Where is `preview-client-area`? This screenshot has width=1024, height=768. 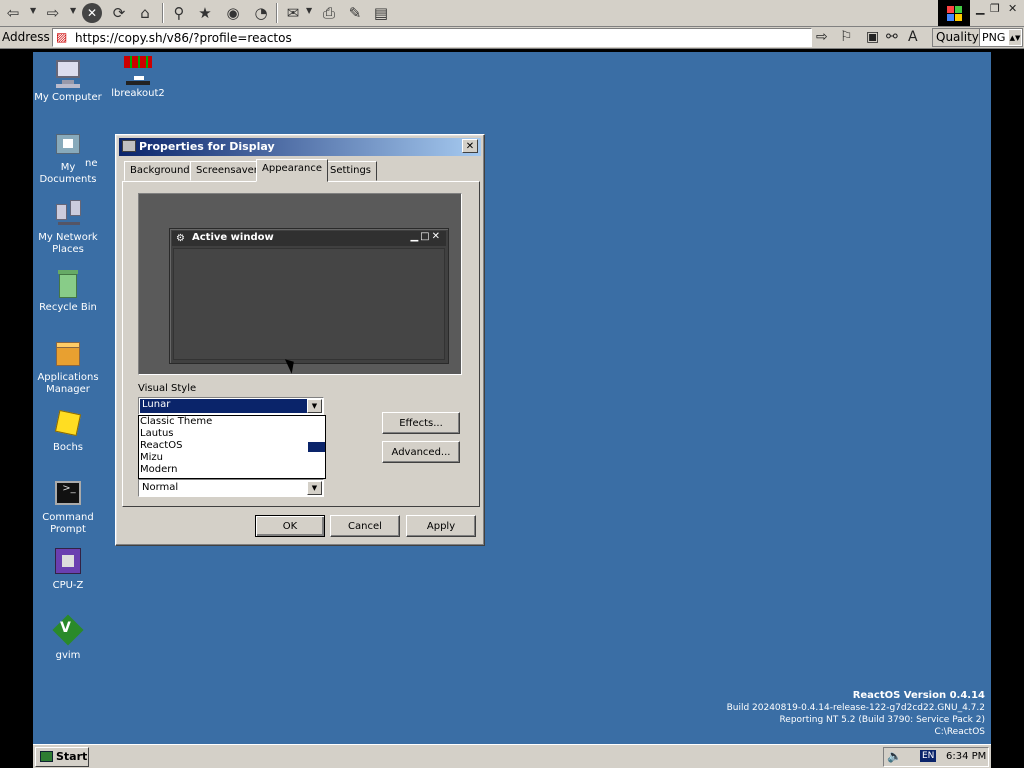 preview-client-area is located at coordinates (309, 304).